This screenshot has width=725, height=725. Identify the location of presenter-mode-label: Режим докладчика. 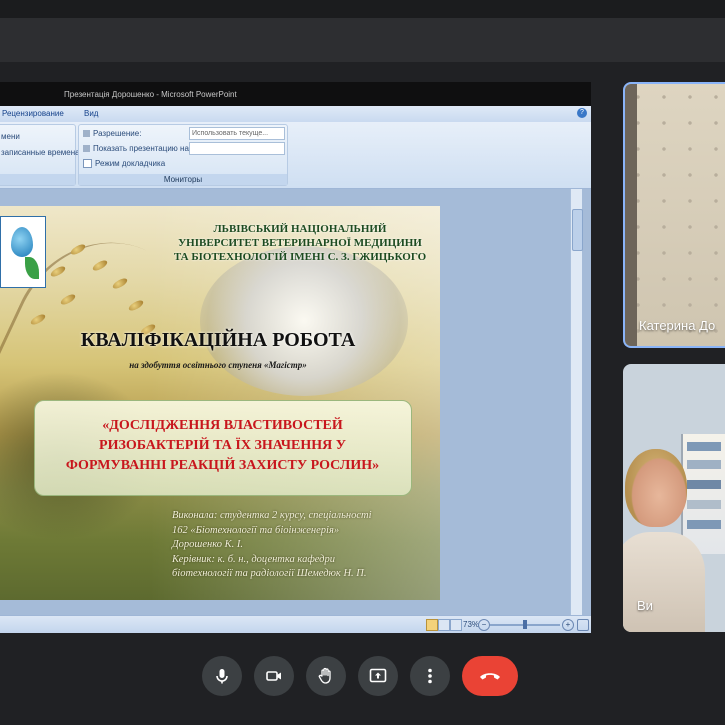
(130, 163).